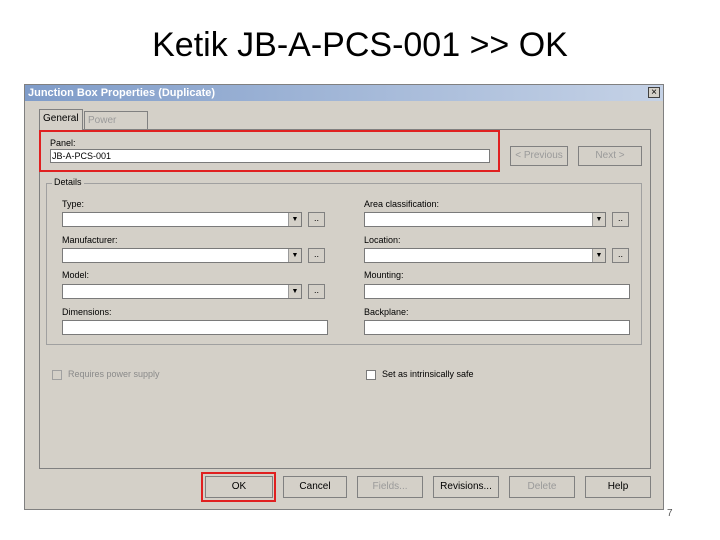 This screenshot has width=720, height=540. What do you see at coordinates (316, 255) in the screenshot?
I see `manufacturer-browse-button: ..` at bounding box center [316, 255].